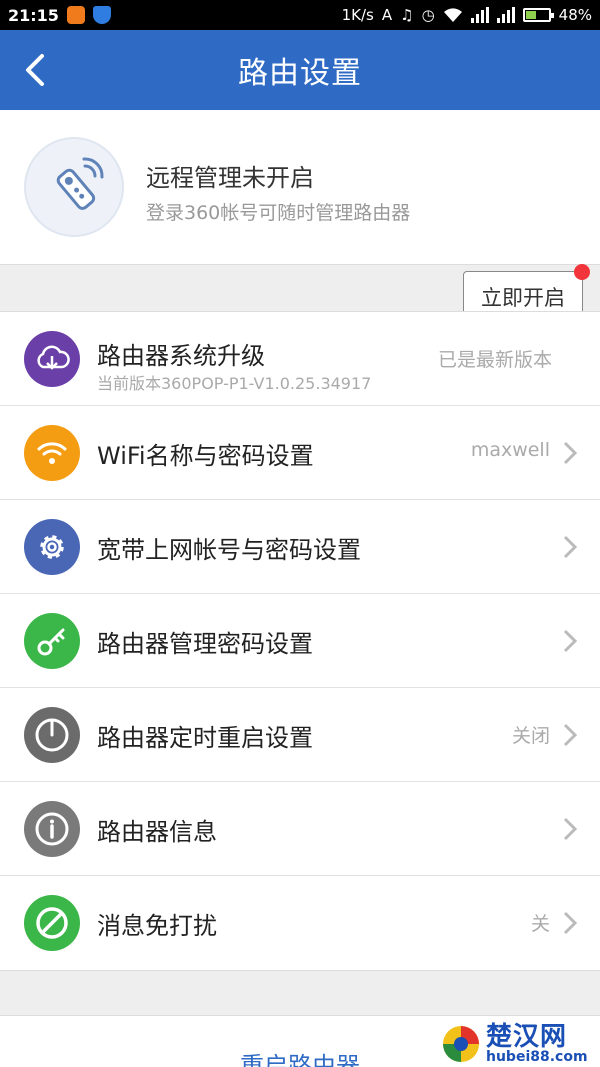  I want to click on alarm-icon: ◷, so click(428, 15).